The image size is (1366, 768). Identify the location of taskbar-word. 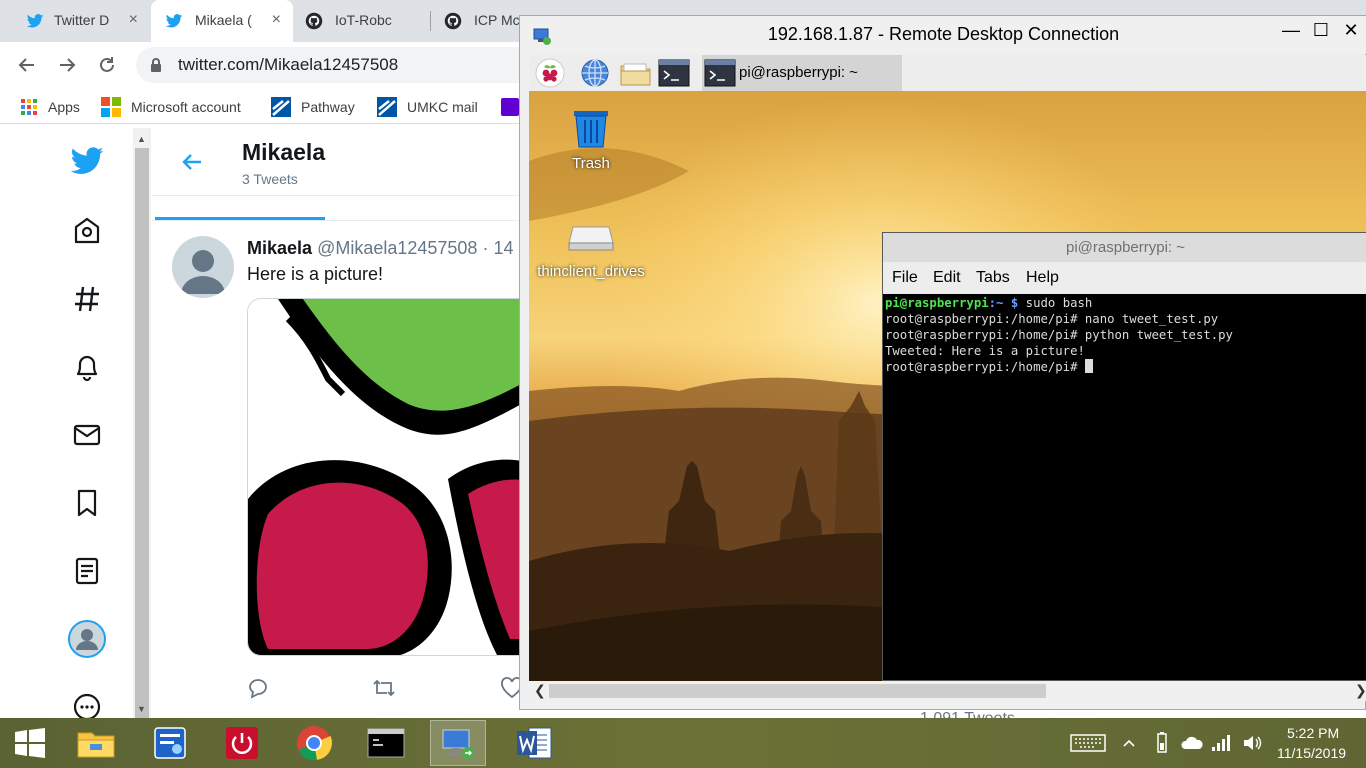
(534, 743).